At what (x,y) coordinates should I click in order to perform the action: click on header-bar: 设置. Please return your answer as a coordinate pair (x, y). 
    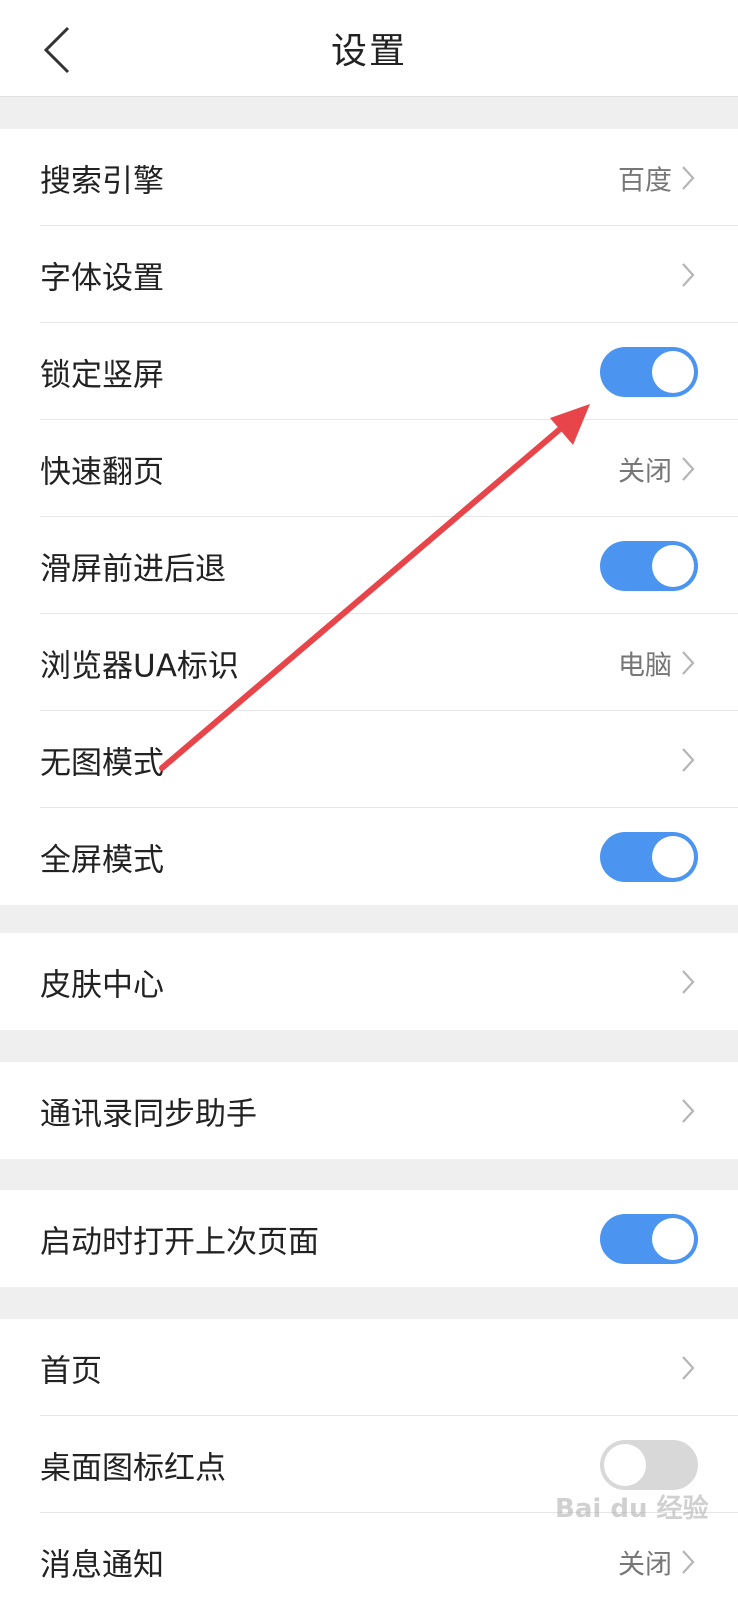
    Looking at the image, I should click on (369, 48).